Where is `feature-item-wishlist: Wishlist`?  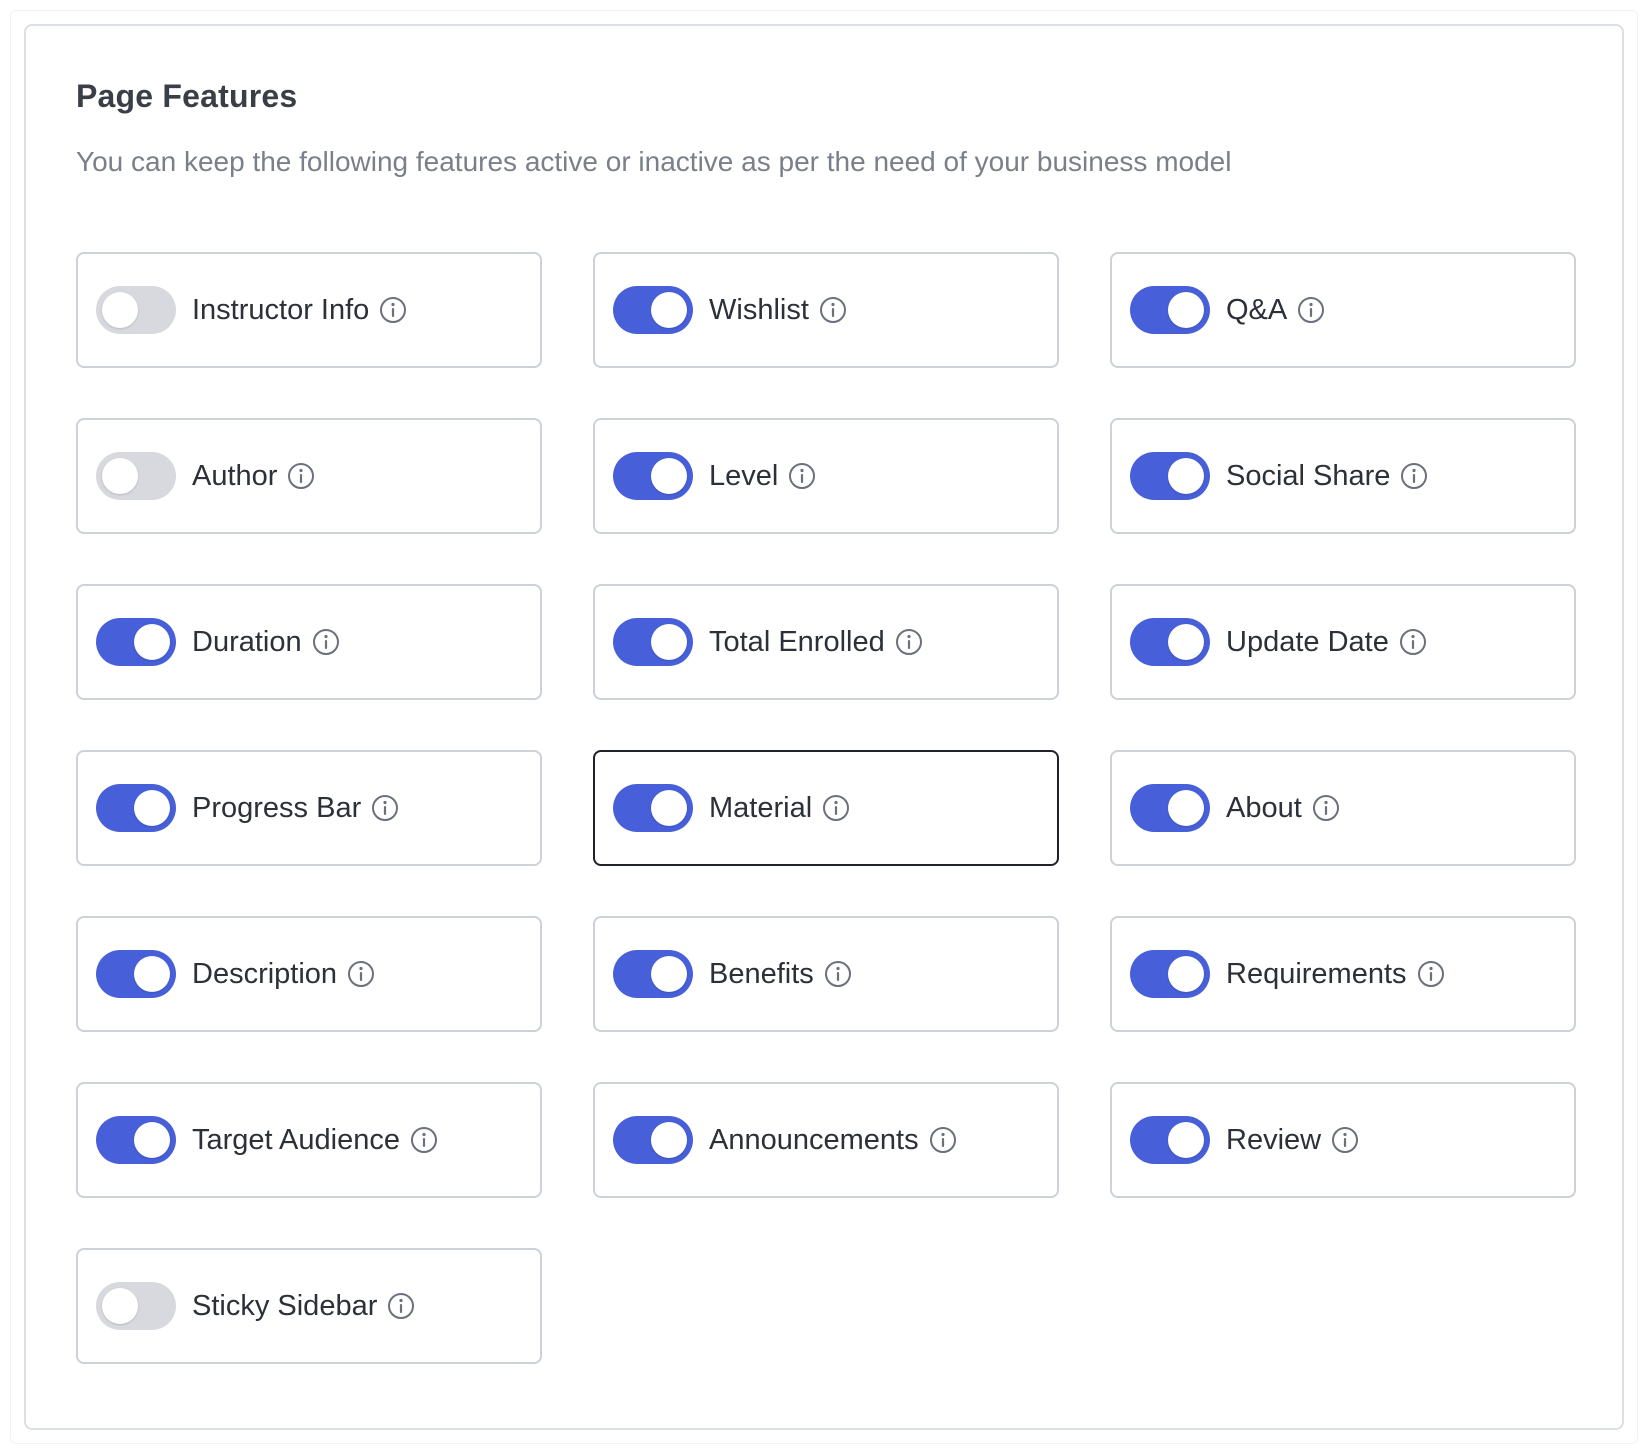 feature-item-wishlist: Wishlist is located at coordinates (826, 310).